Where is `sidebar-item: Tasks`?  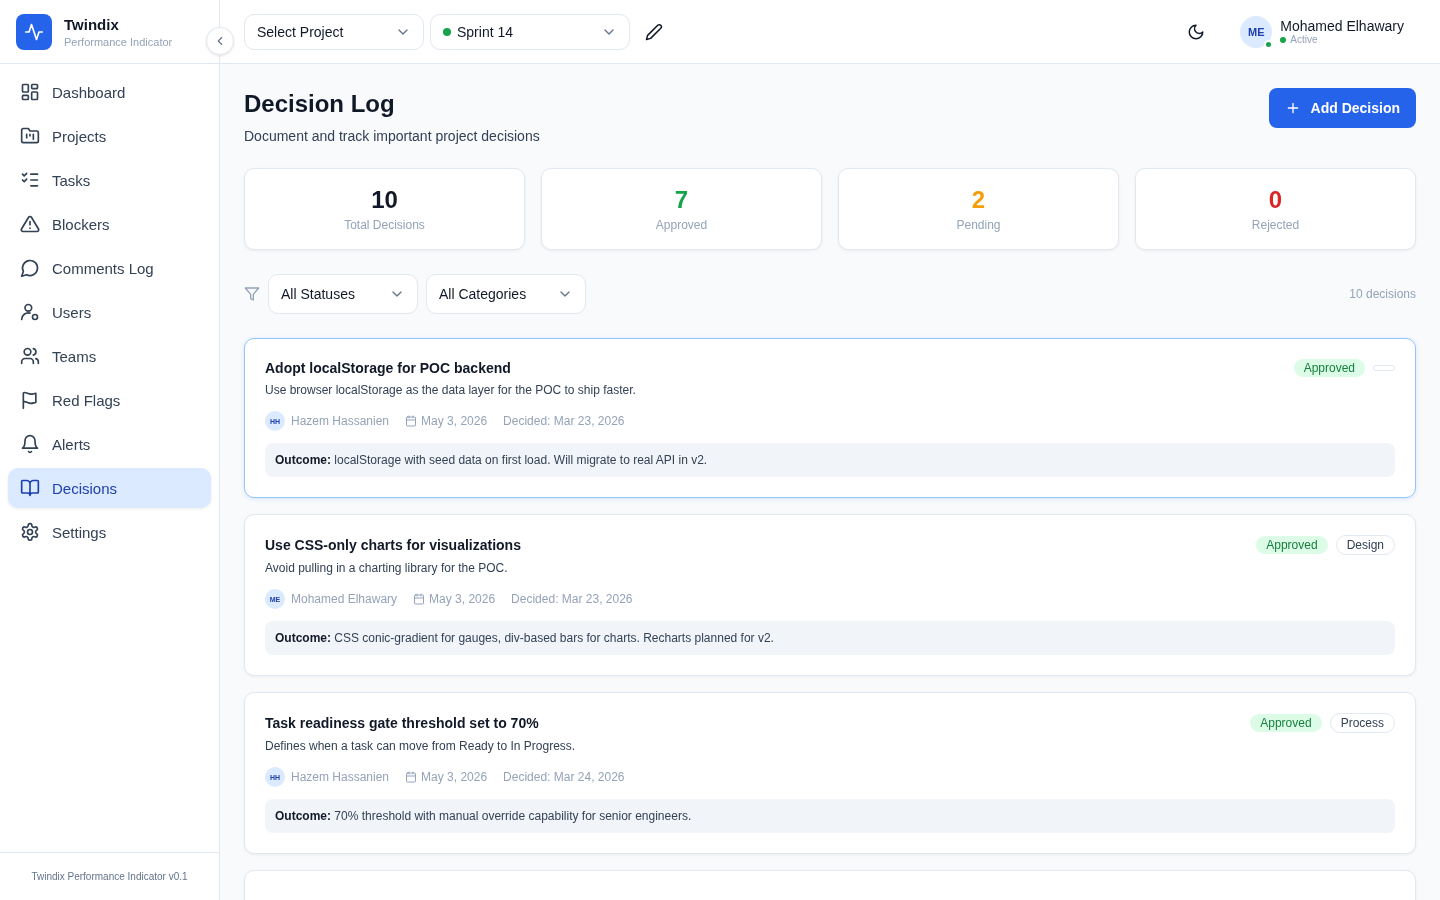 sidebar-item: Tasks is located at coordinates (109, 180).